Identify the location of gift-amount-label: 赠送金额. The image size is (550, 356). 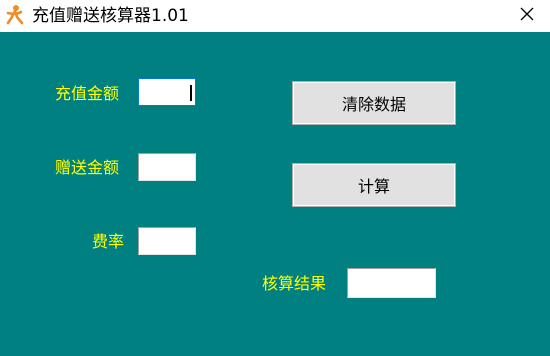
(87, 167).